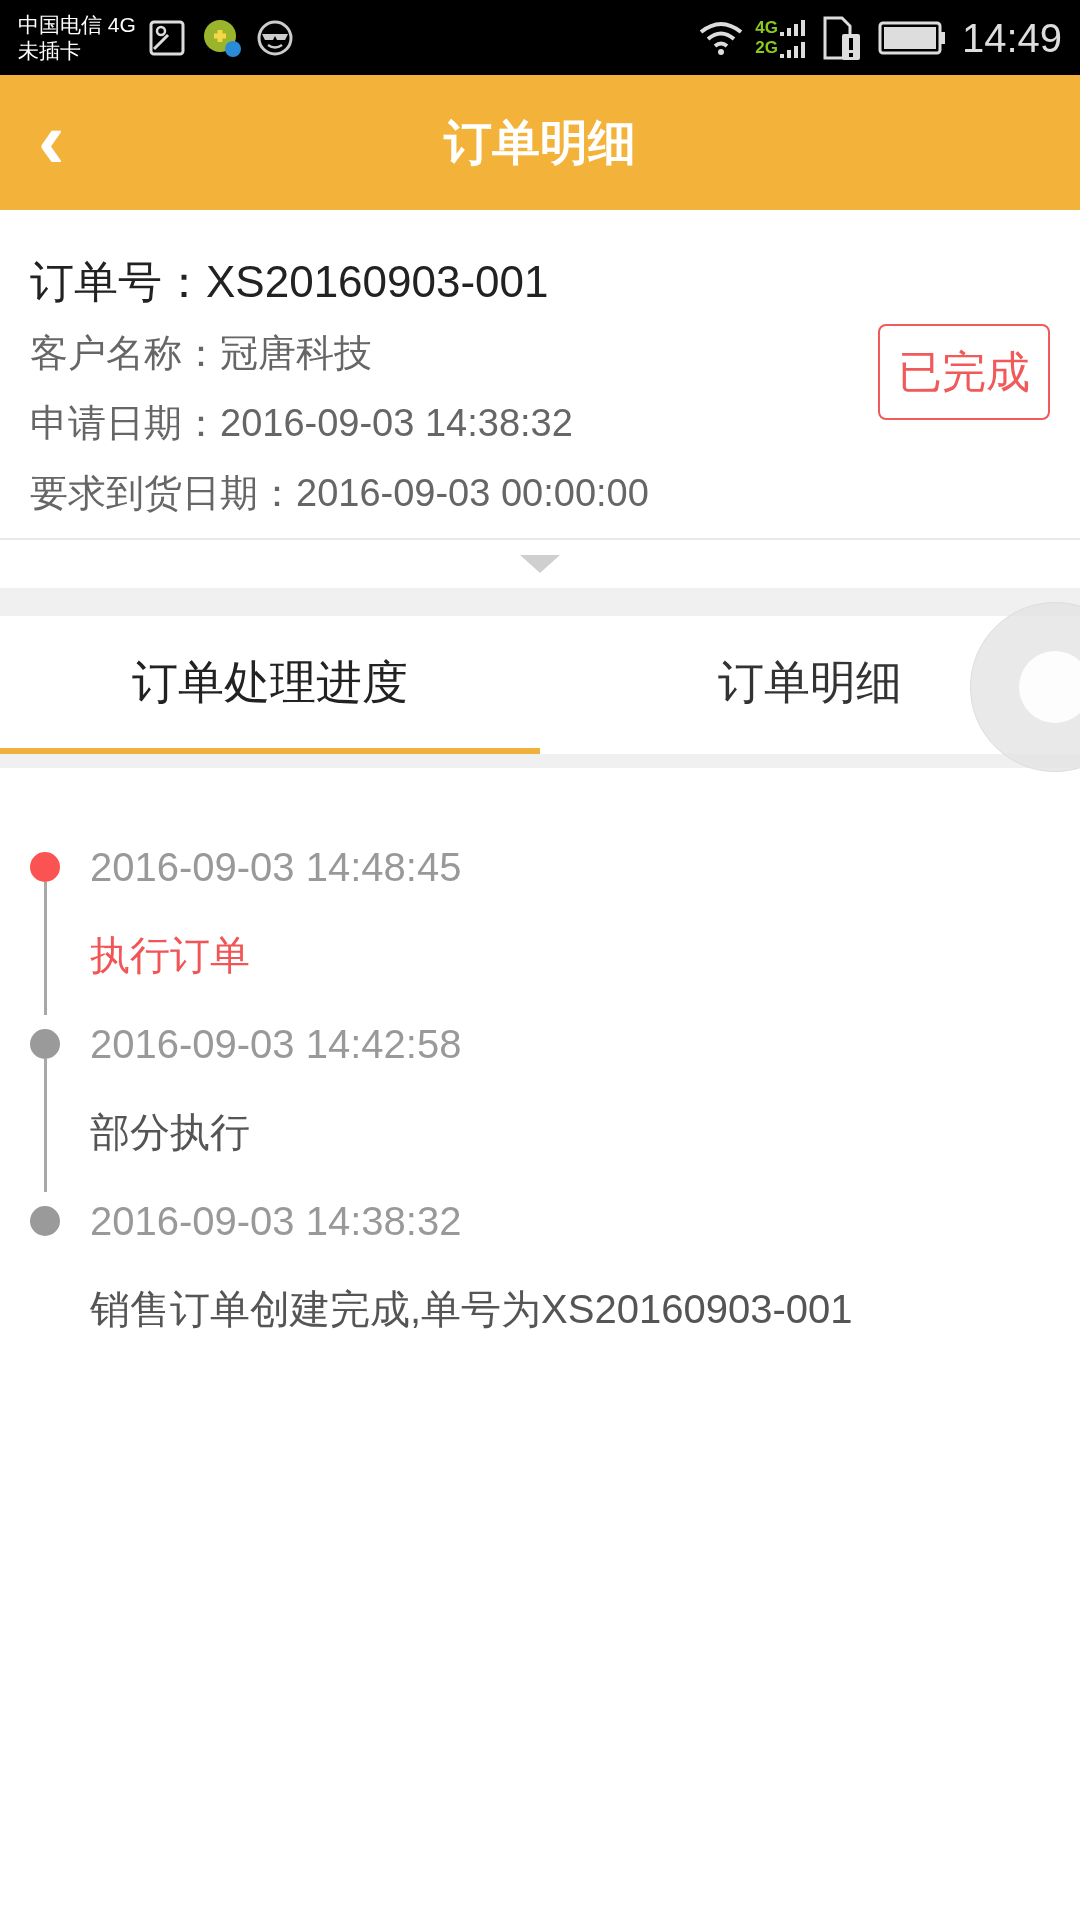  What do you see at coordinates (911, 37) in the screenshot?
I see `battery-icon` at bounding box center [911, 37].